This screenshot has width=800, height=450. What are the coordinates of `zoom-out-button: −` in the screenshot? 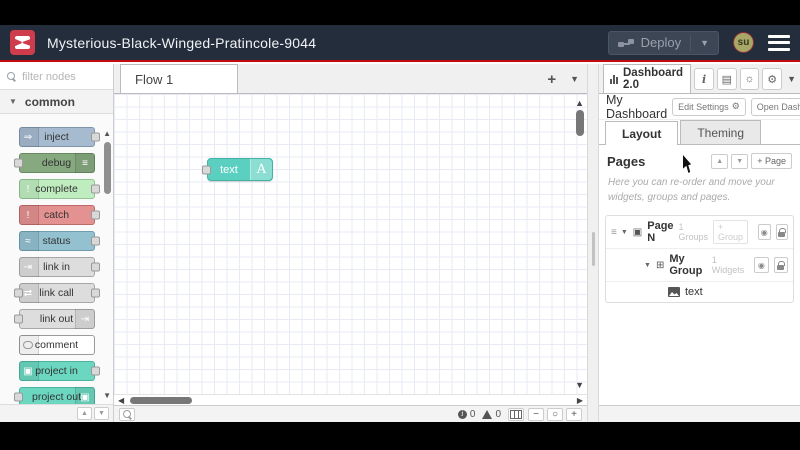 It's located at (536, 414).